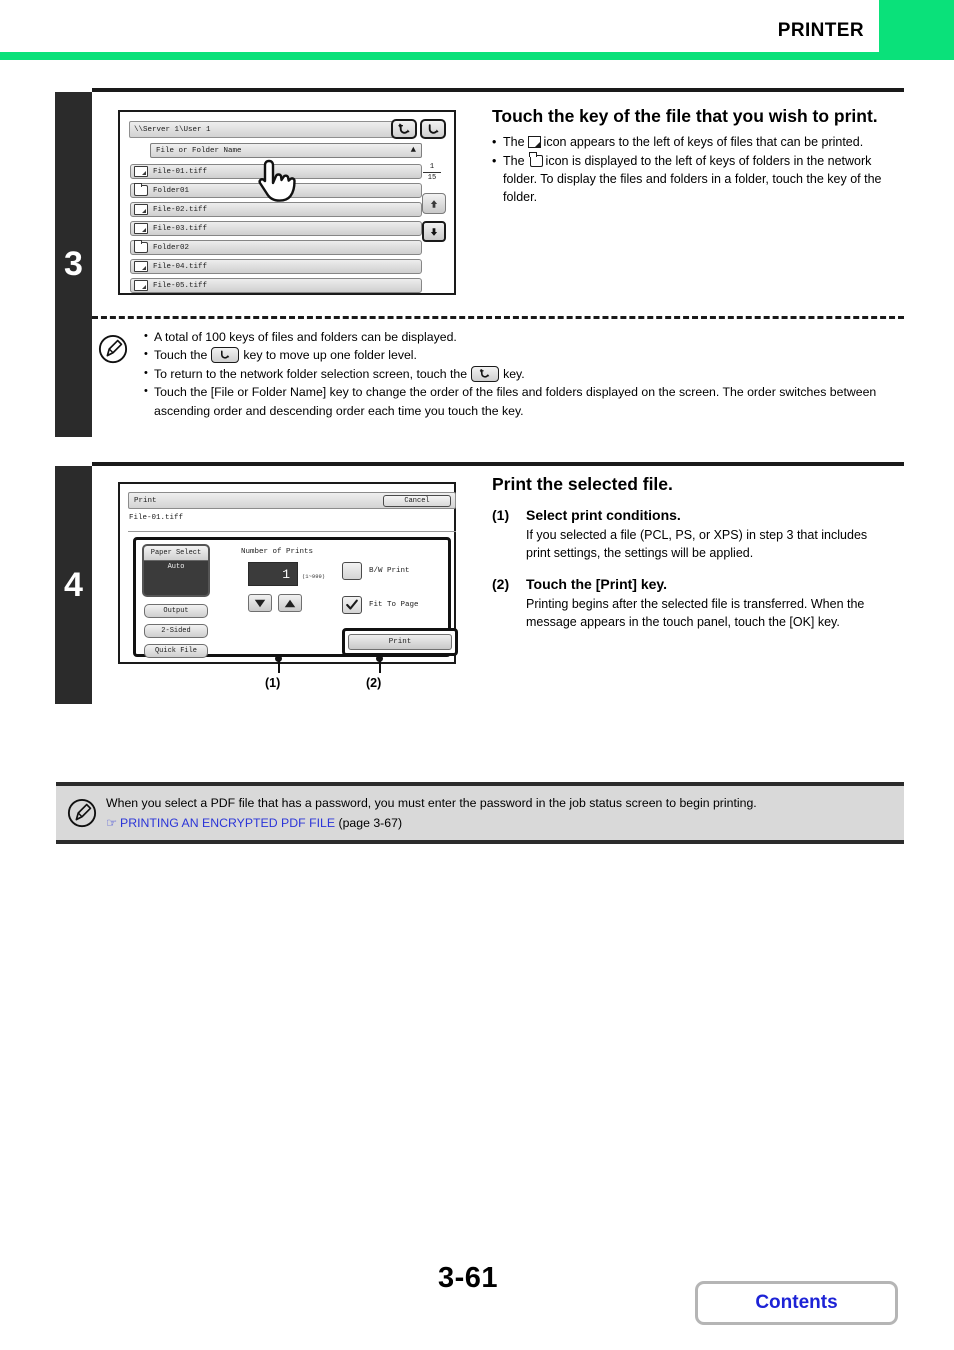 The width and height of the screenshot is (954, 1350). I want to click on encrypted-pdf-link: PRINTING AN ENCRYPTED PDF FILE, so click(227, 823).